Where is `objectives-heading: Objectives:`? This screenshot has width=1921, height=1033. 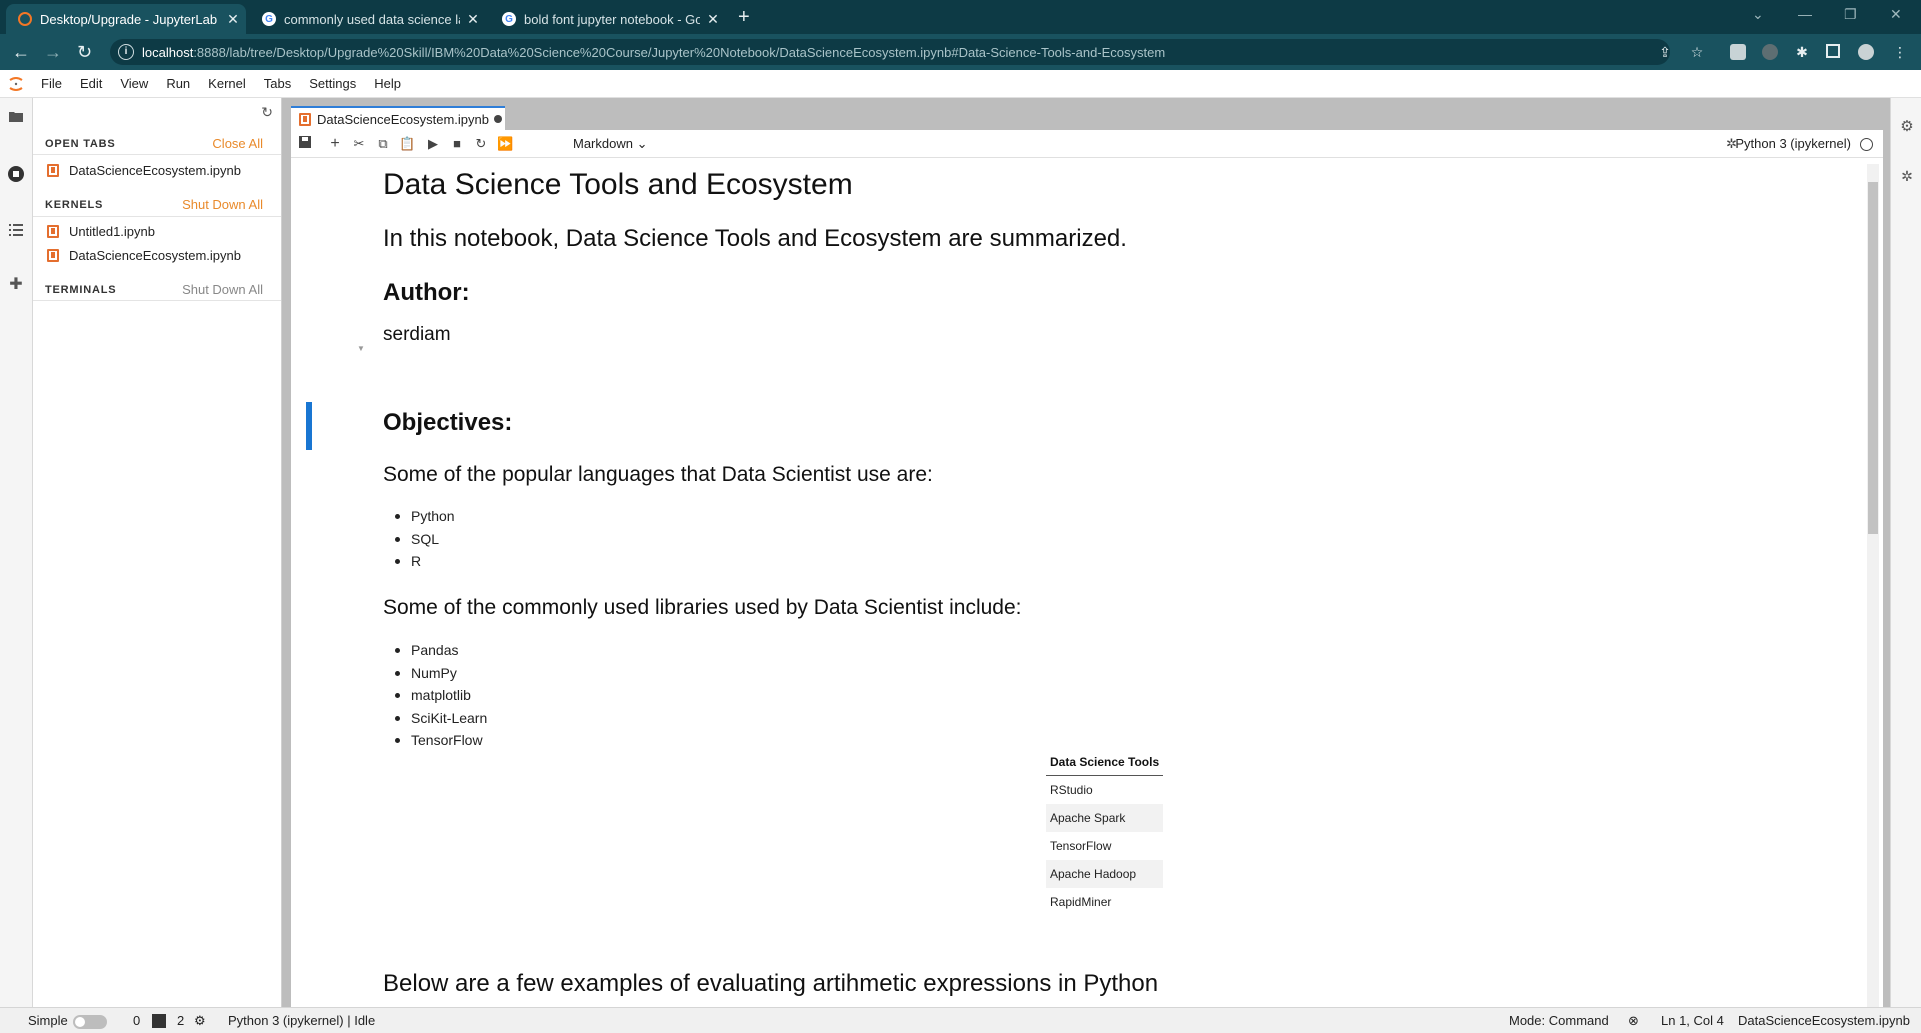
objectives-heading: Objectives: is located at coordinates (448, 422).